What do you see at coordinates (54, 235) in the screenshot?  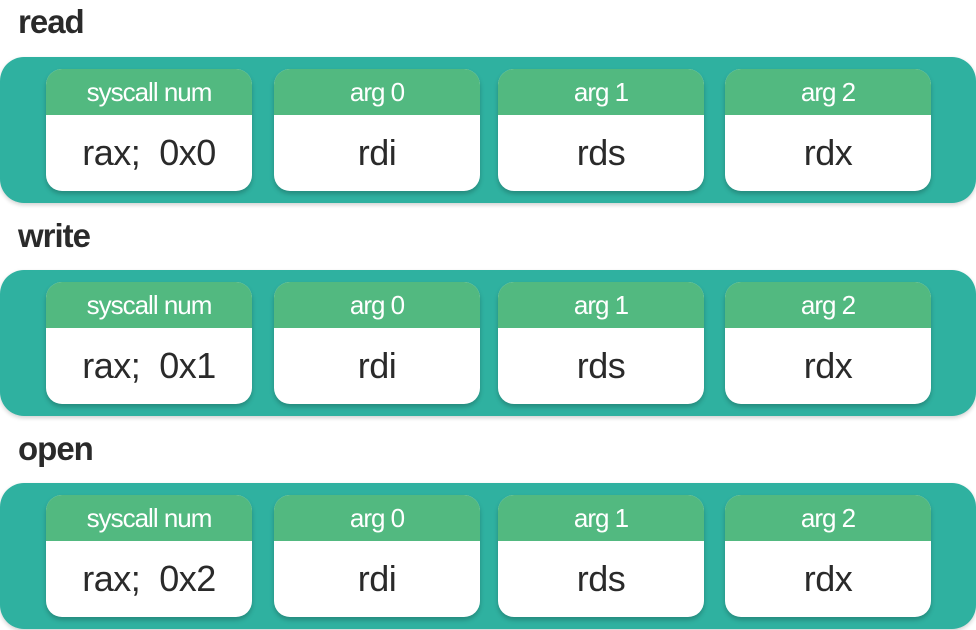 I see `section-title-write: write` at bounding box center [54, 235].